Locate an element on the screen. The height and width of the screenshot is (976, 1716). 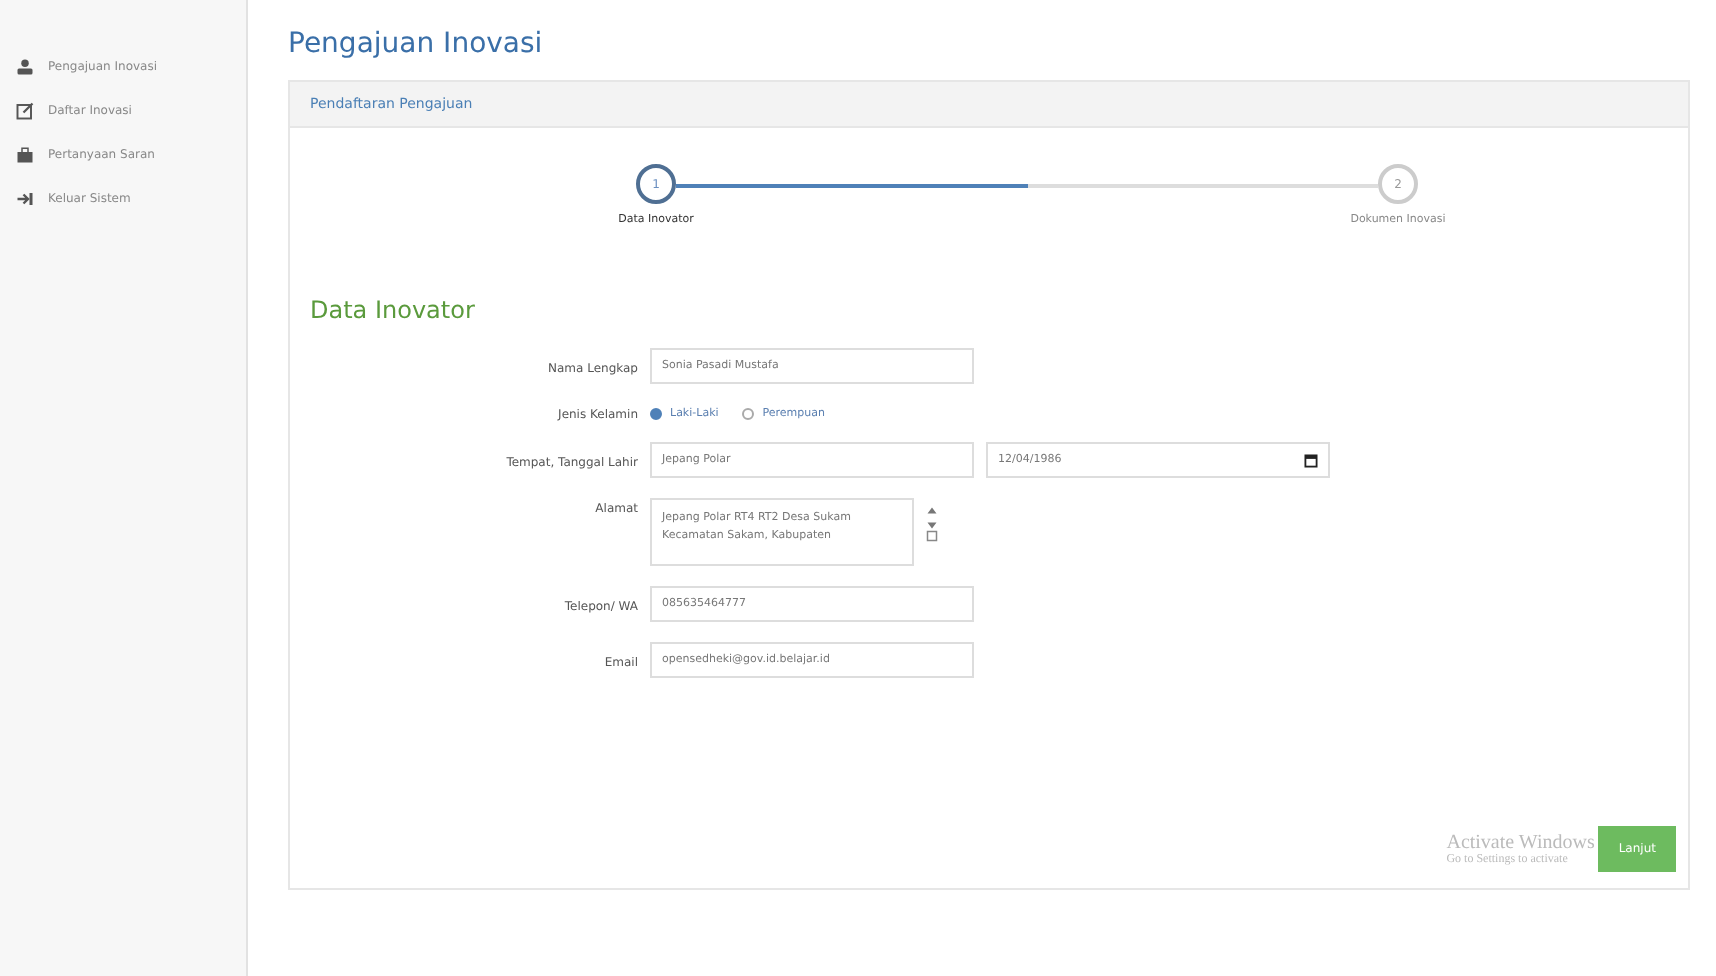
activation-notice-title: Activate Windows is located at coordinates (1520, 843).